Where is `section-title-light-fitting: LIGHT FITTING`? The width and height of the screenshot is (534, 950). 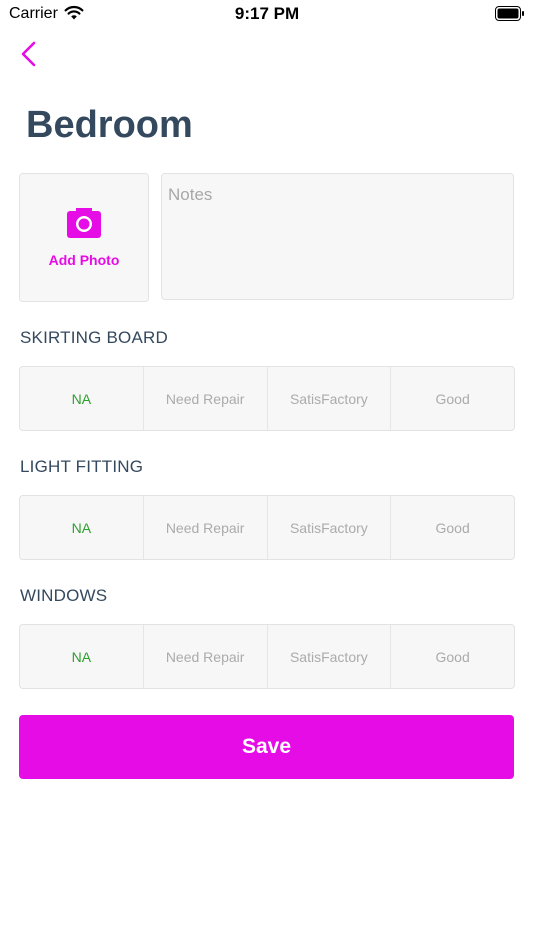 section-title-light-fitting: LIGHT FITTING is located at coordinates (82, 466).